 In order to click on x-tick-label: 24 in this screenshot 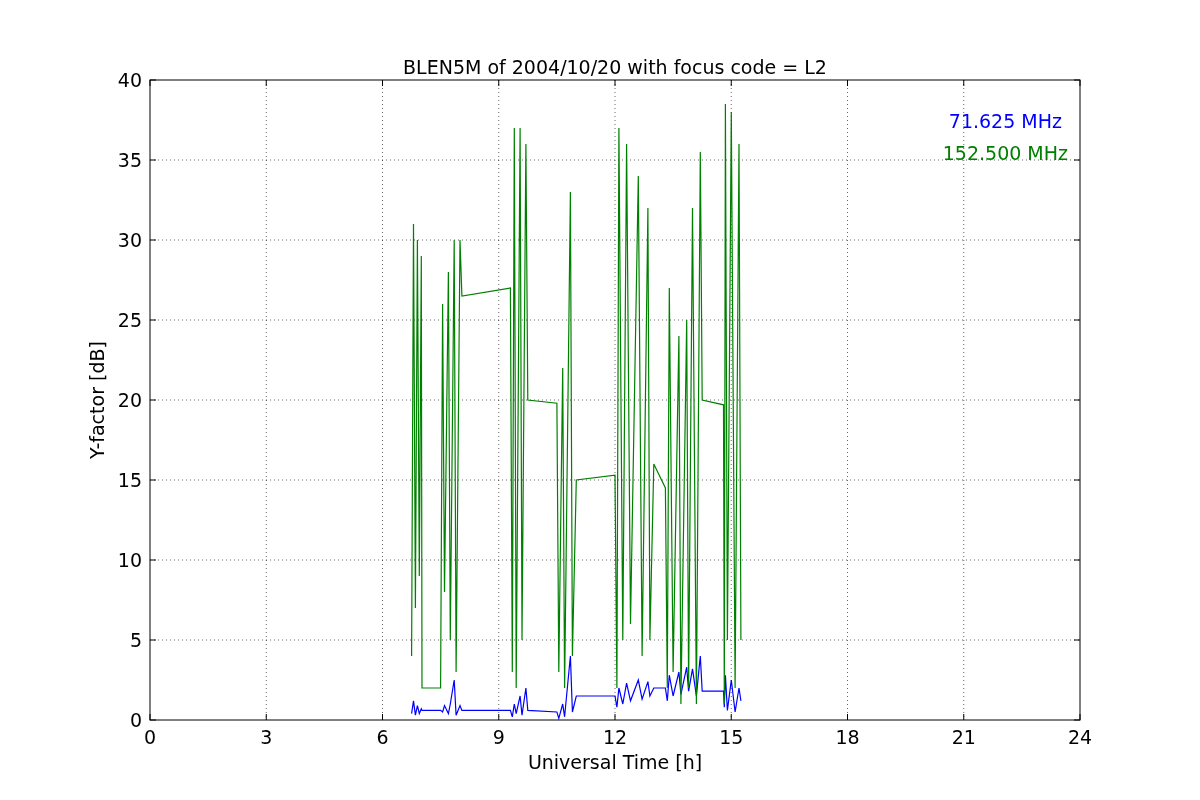, I will do `click(1080, 737)`.